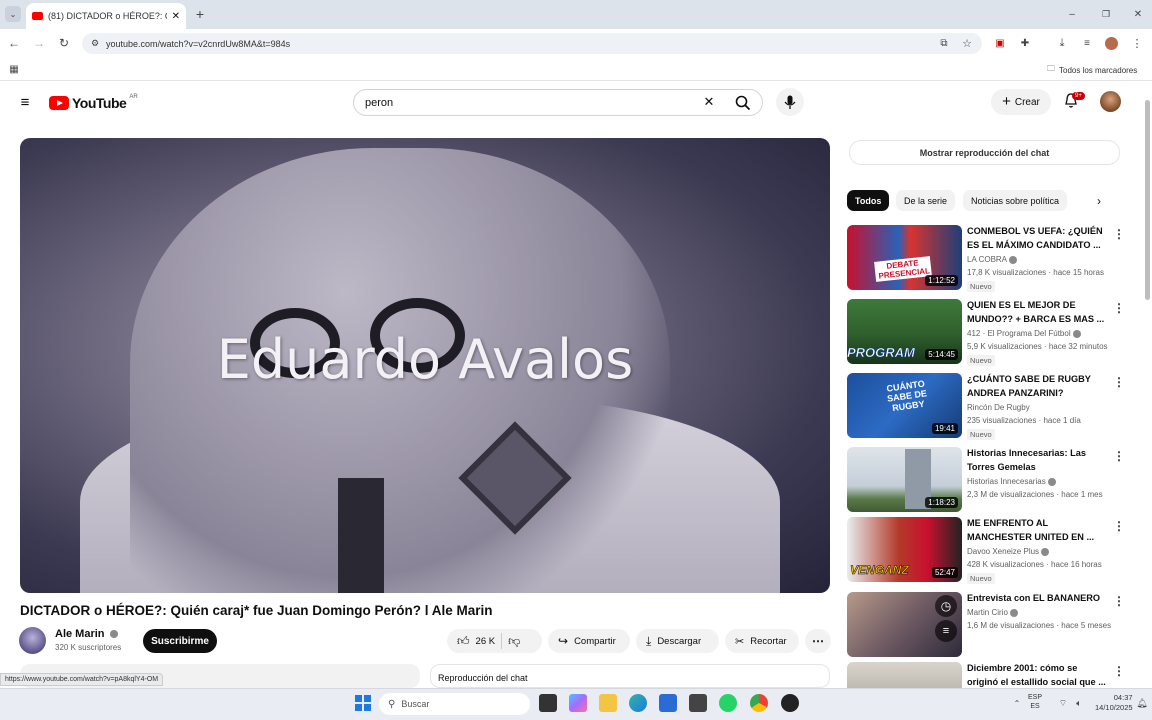  Describe the element at coordinates (200, 14) in the screenshot. I see `new-tab-icon: +` at that location.